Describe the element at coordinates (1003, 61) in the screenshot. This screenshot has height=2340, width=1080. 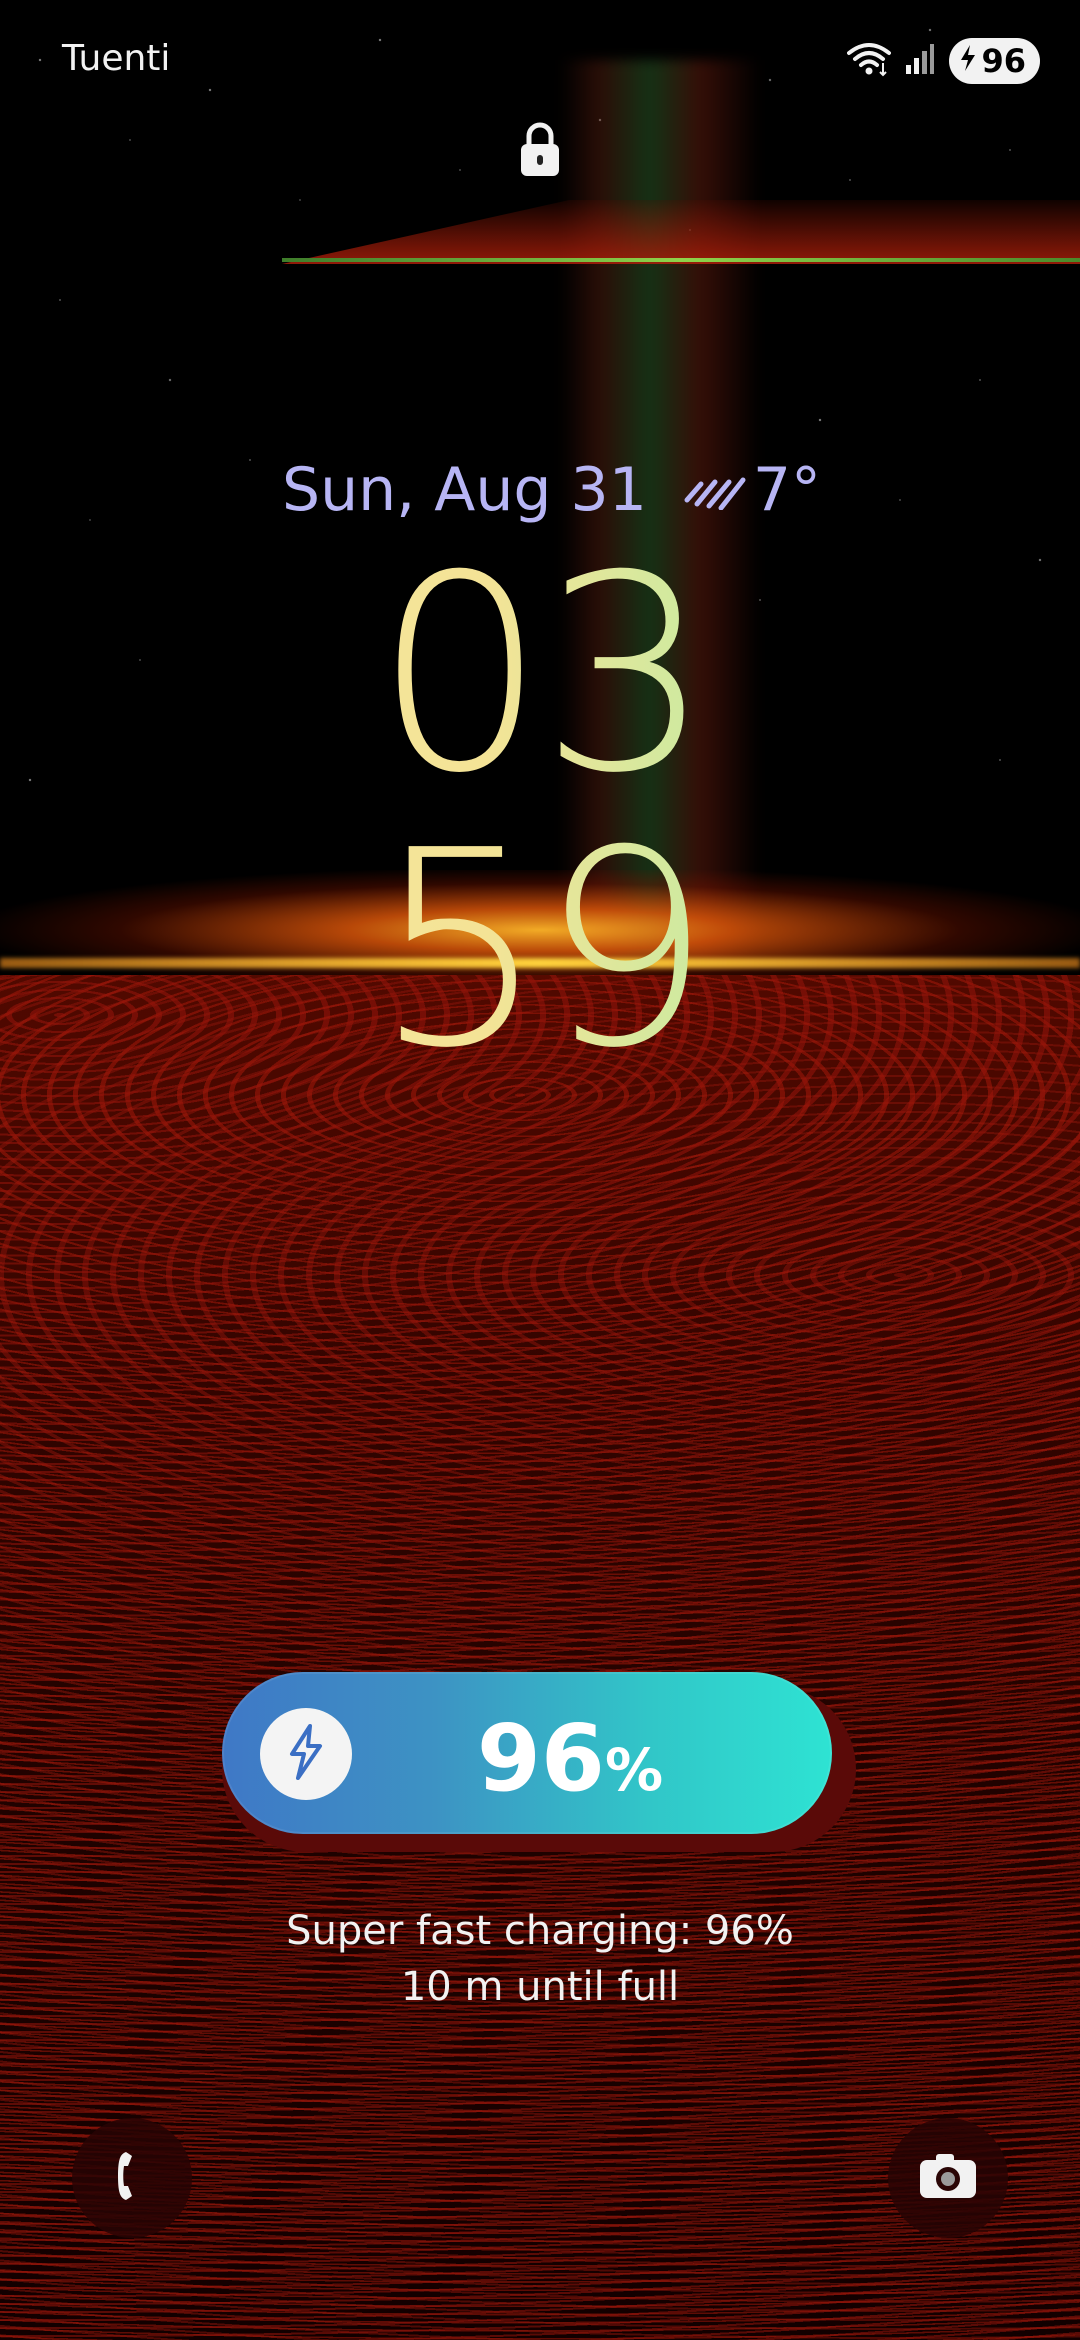
I see `battery-level-text: 96` at that location.